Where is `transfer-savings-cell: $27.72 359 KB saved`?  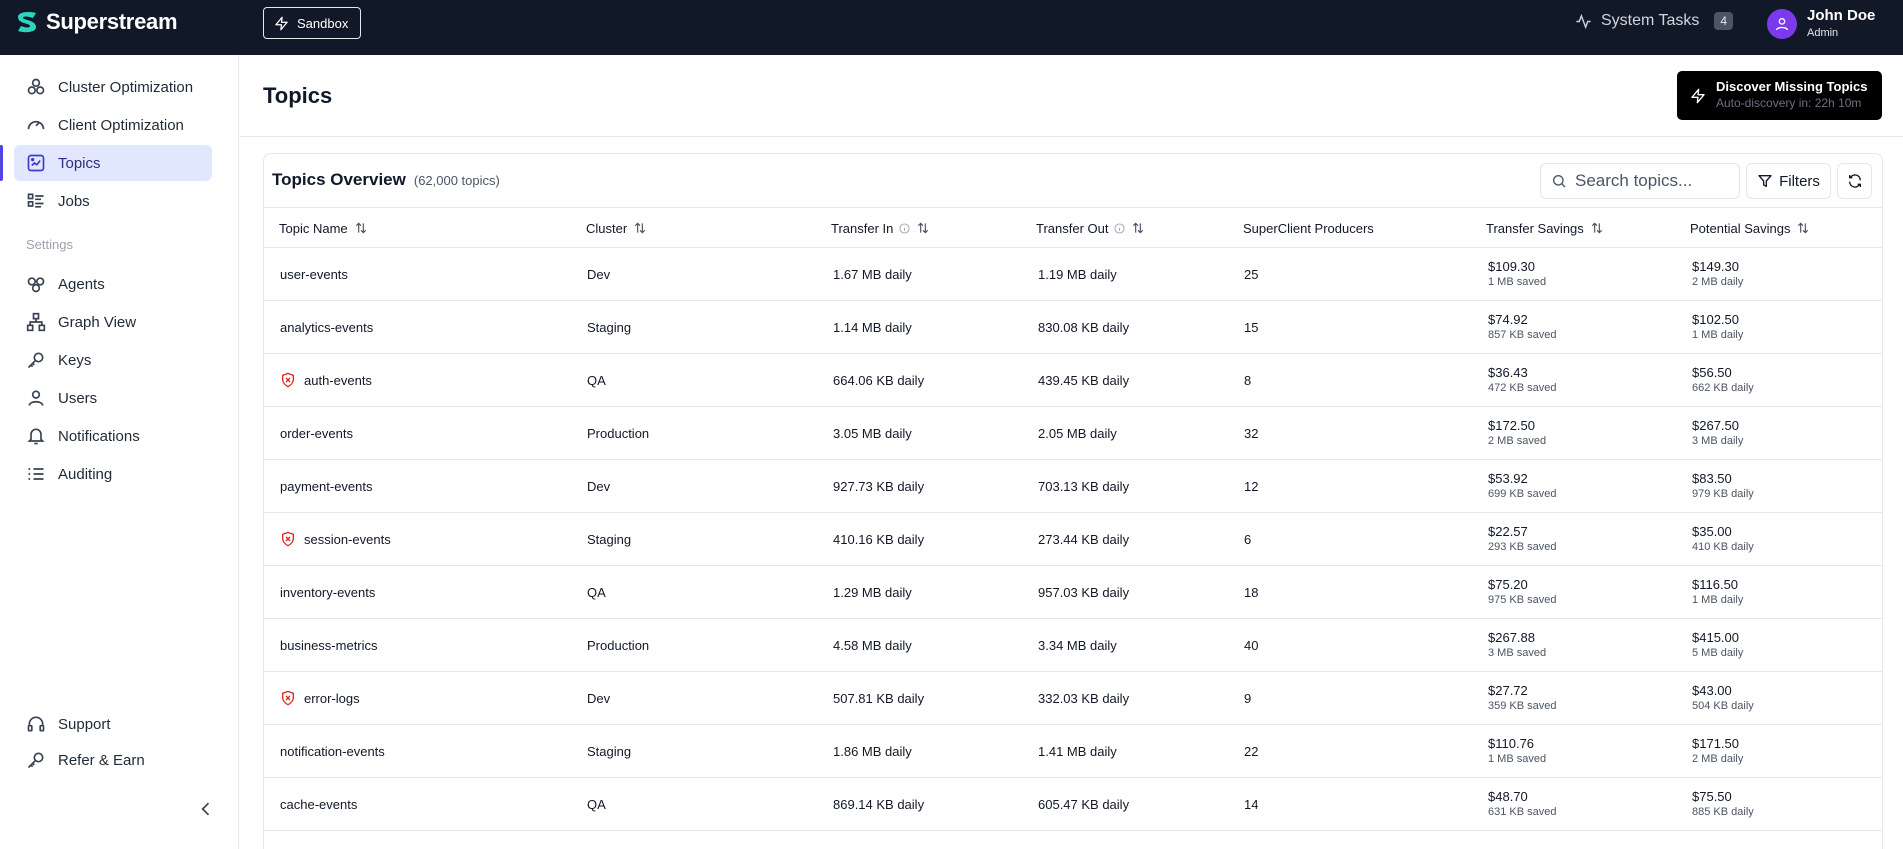
transfer-savings-cell: $27.72 359 KB saved is located at coordinates (1522, 698).